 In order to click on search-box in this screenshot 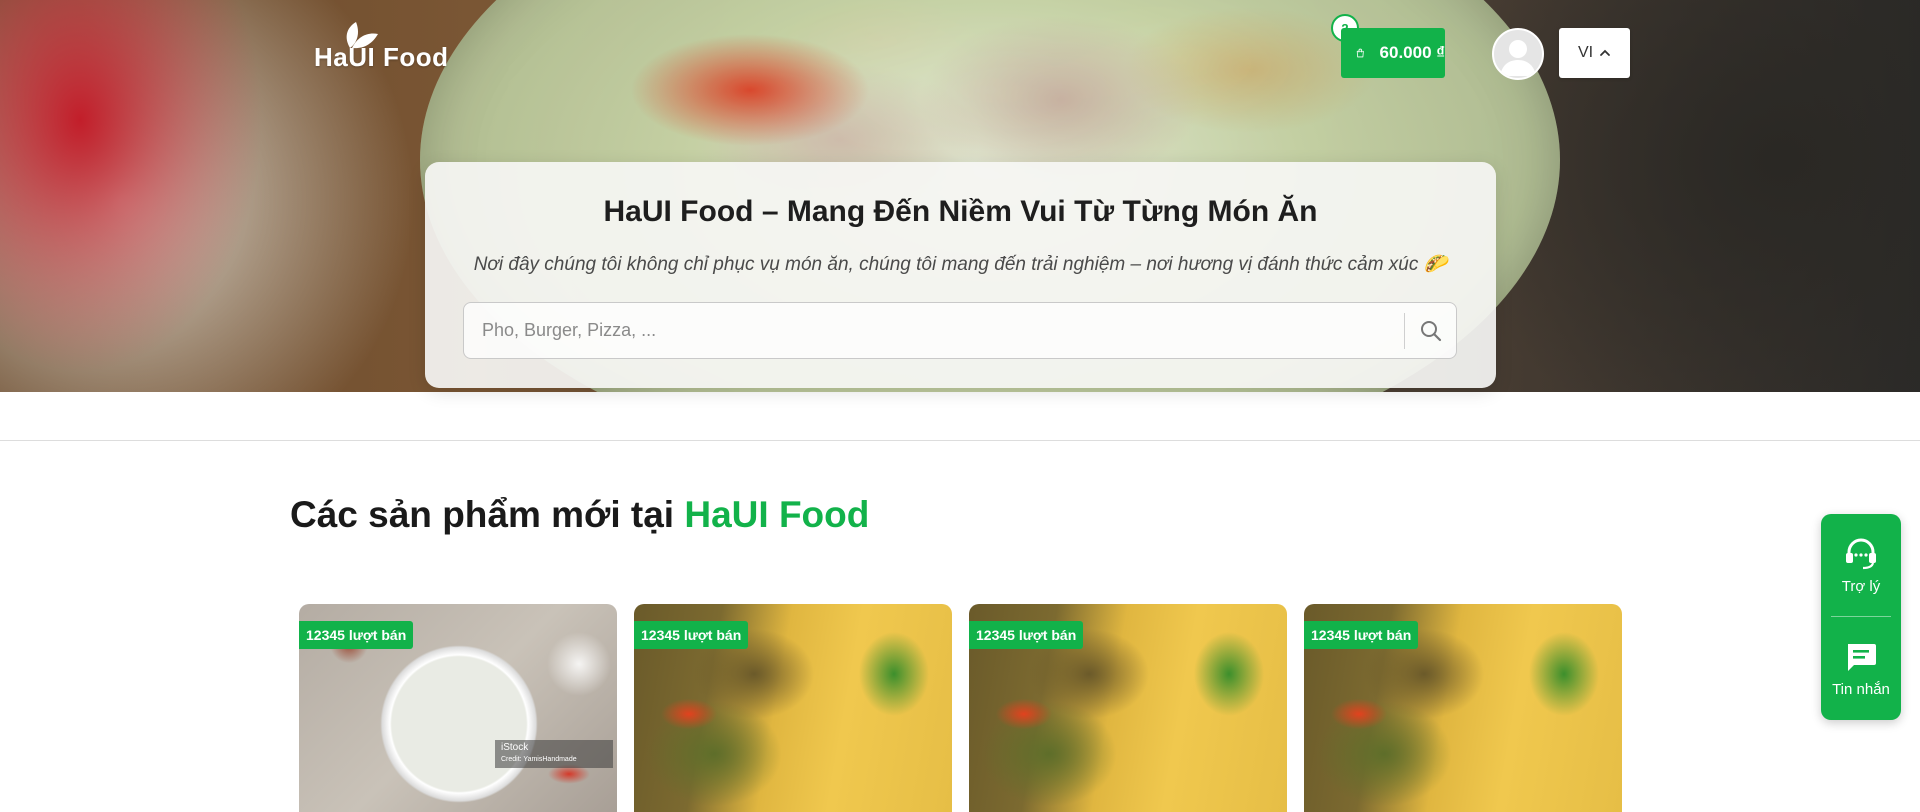, I will do `click(960, 330)`.